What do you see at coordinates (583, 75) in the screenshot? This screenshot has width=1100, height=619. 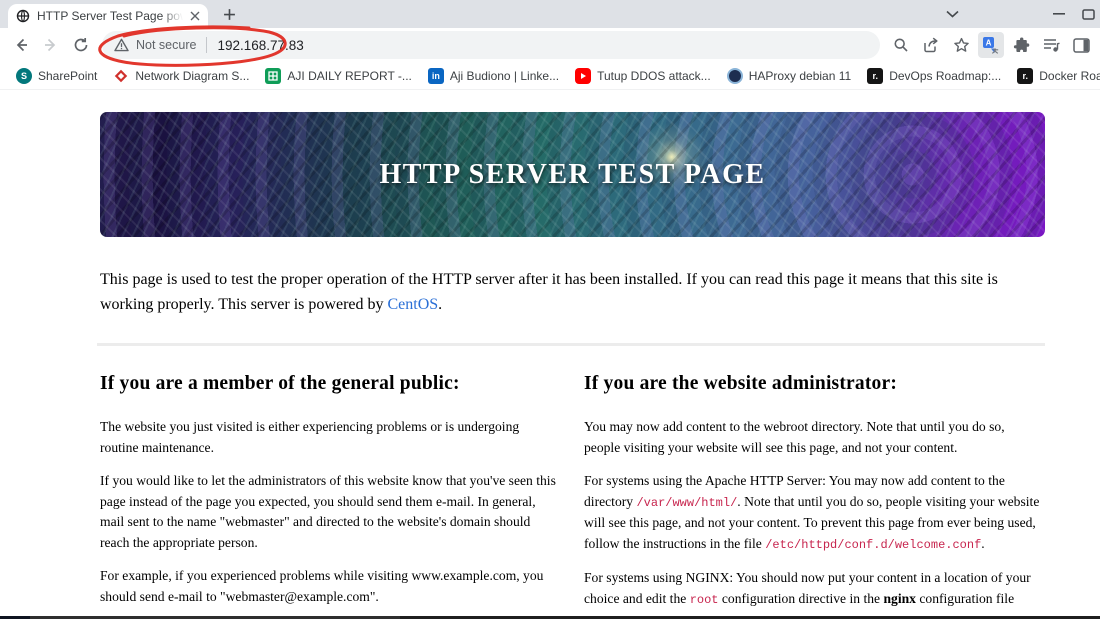 I see `youtube-icon` at bounding box center [583, 75].